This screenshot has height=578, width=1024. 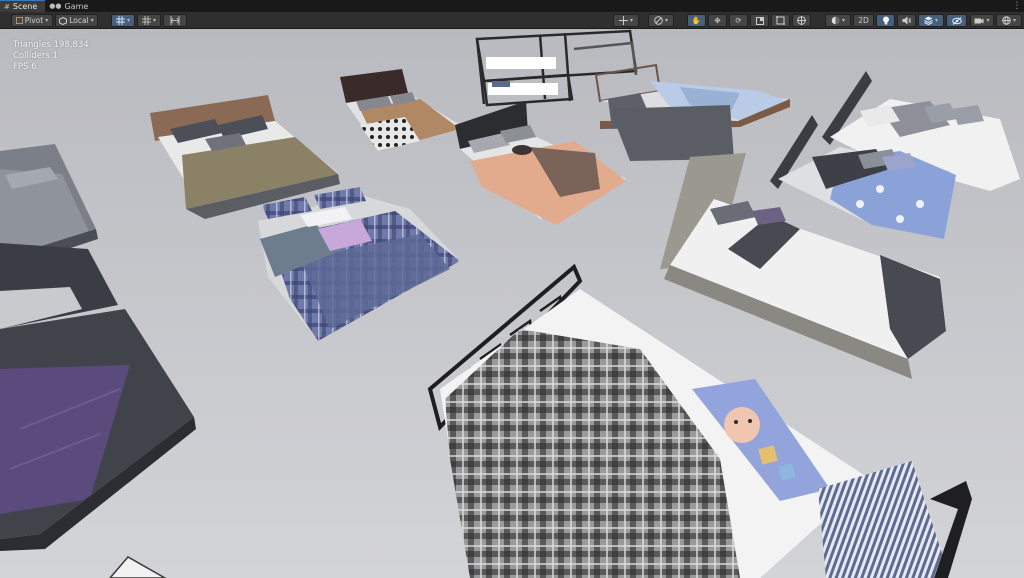 What do you see at coordinates (928, 20) in the screenshot?
I see `layers-icon` at bounding box center [928, 20].